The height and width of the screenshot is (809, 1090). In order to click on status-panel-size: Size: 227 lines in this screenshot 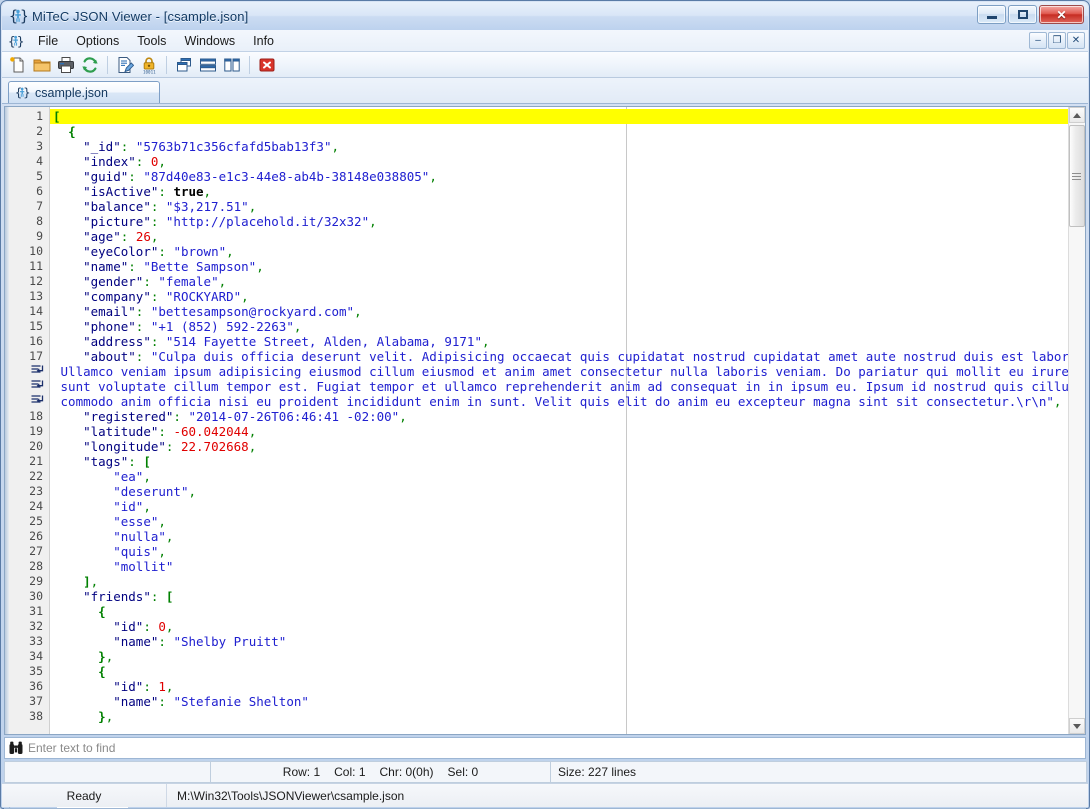, I will do `click(818, 772)`.